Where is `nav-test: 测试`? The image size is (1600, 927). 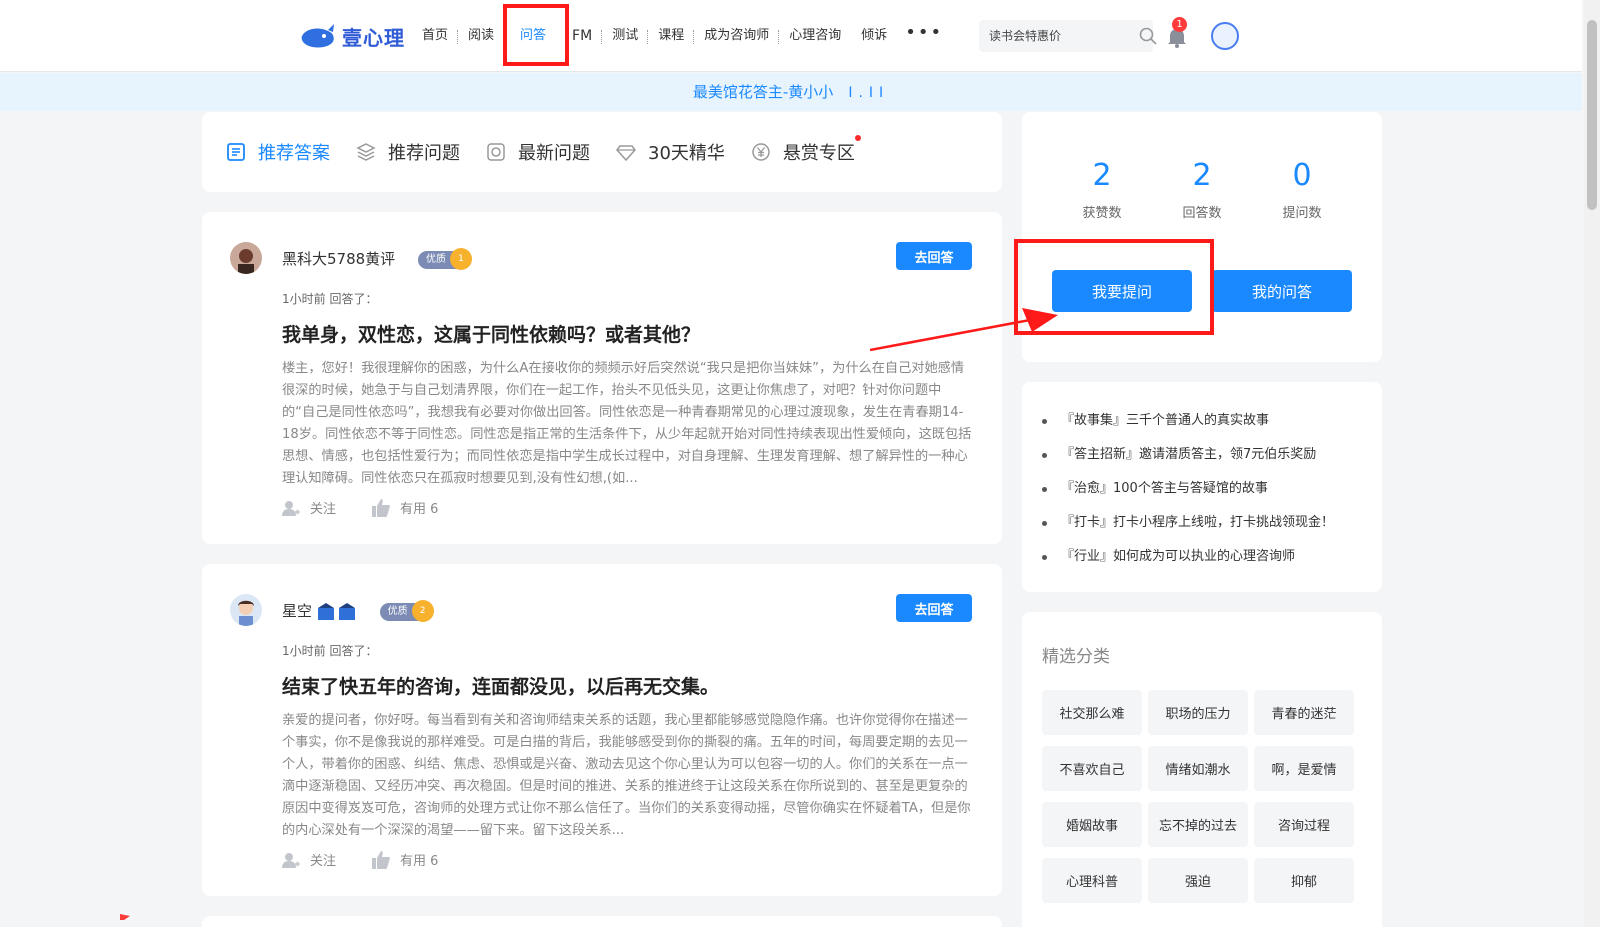
nav-test: 测试 is located at coordinates (625, 36).